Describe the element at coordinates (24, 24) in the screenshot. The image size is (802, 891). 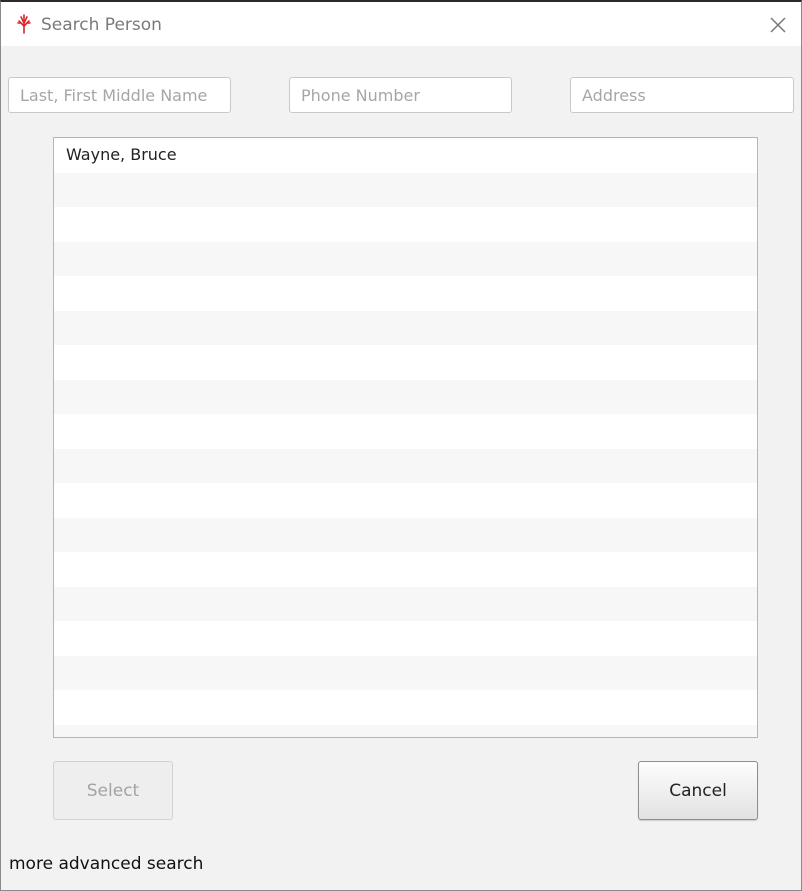
I see `app-logo-icon` at that location.